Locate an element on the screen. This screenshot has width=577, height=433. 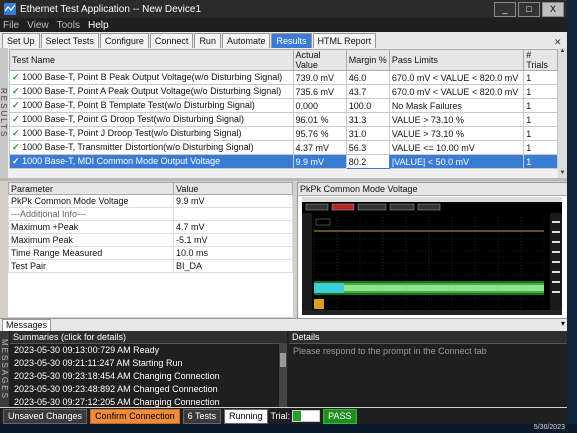
details-header: Details is located at coordinates (428, 337).